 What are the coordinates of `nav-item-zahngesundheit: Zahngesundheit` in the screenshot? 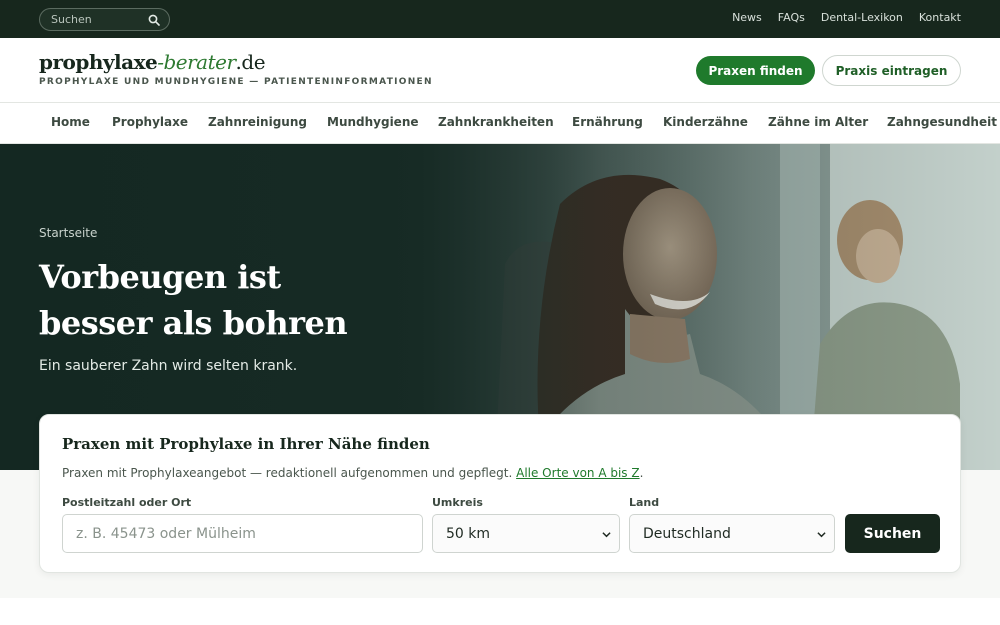 It's located at (942, 122).